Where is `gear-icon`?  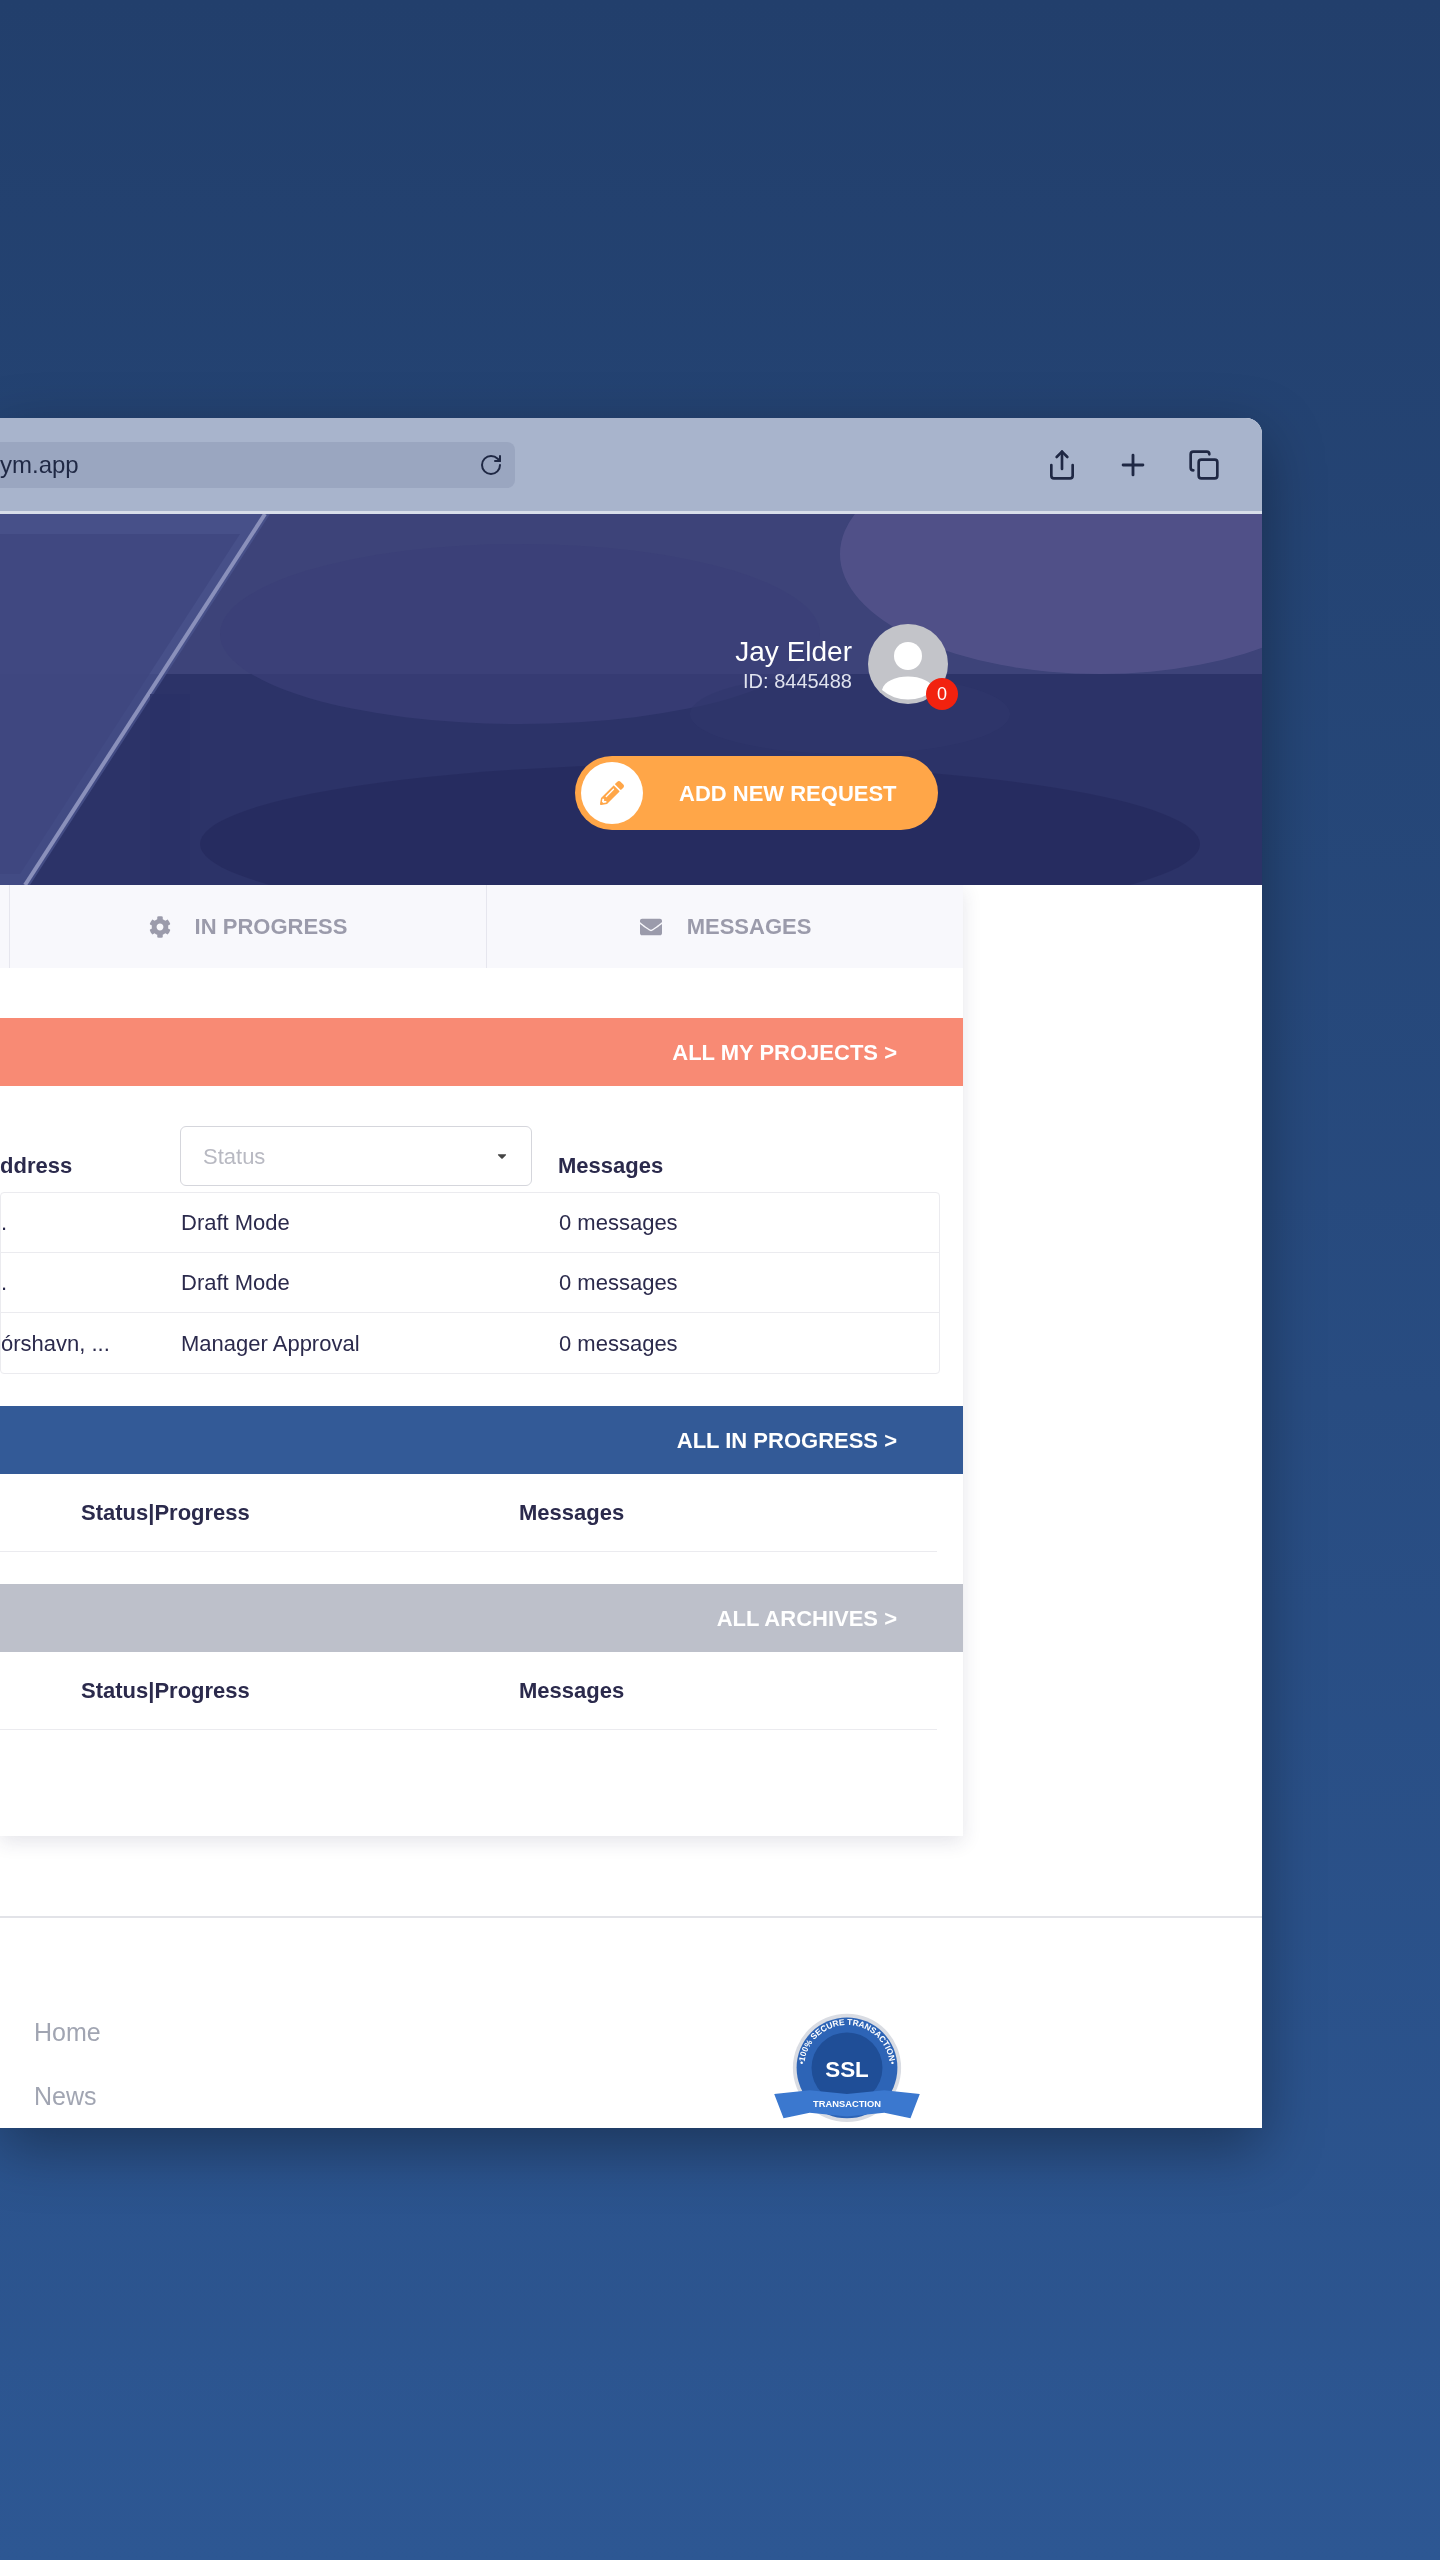 gear-icon is located at coordinates (159, 926).